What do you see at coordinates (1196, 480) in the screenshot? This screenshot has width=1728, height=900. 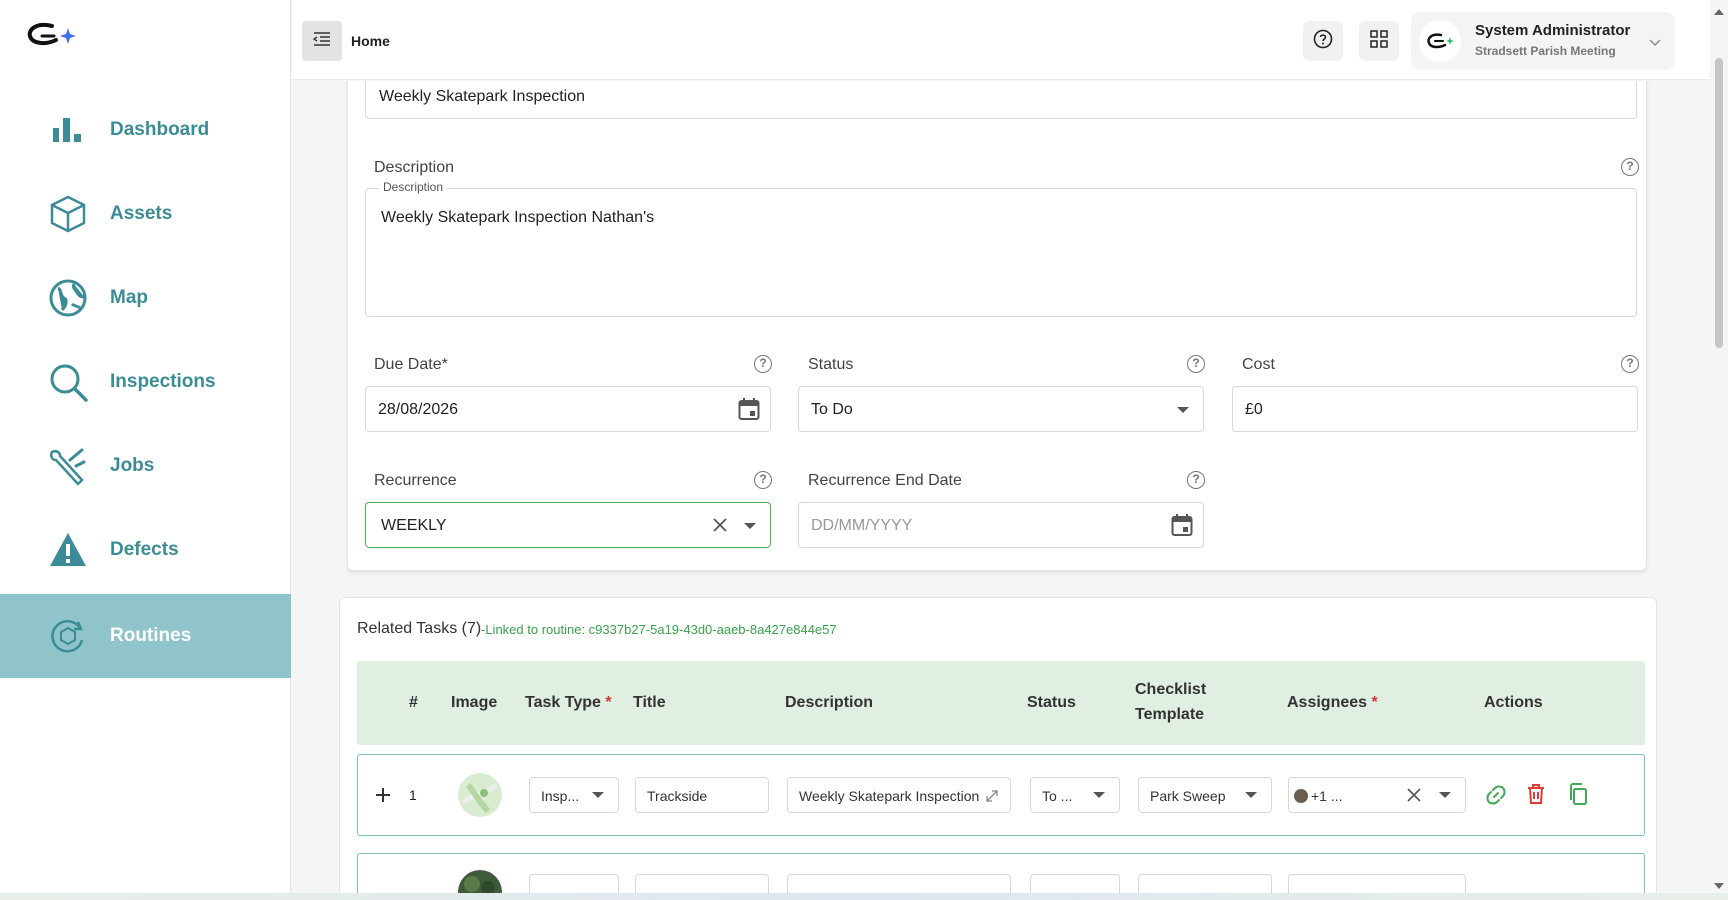 I see `recurrence-end-help-icon: ?` at bounding box center [1196, 480].